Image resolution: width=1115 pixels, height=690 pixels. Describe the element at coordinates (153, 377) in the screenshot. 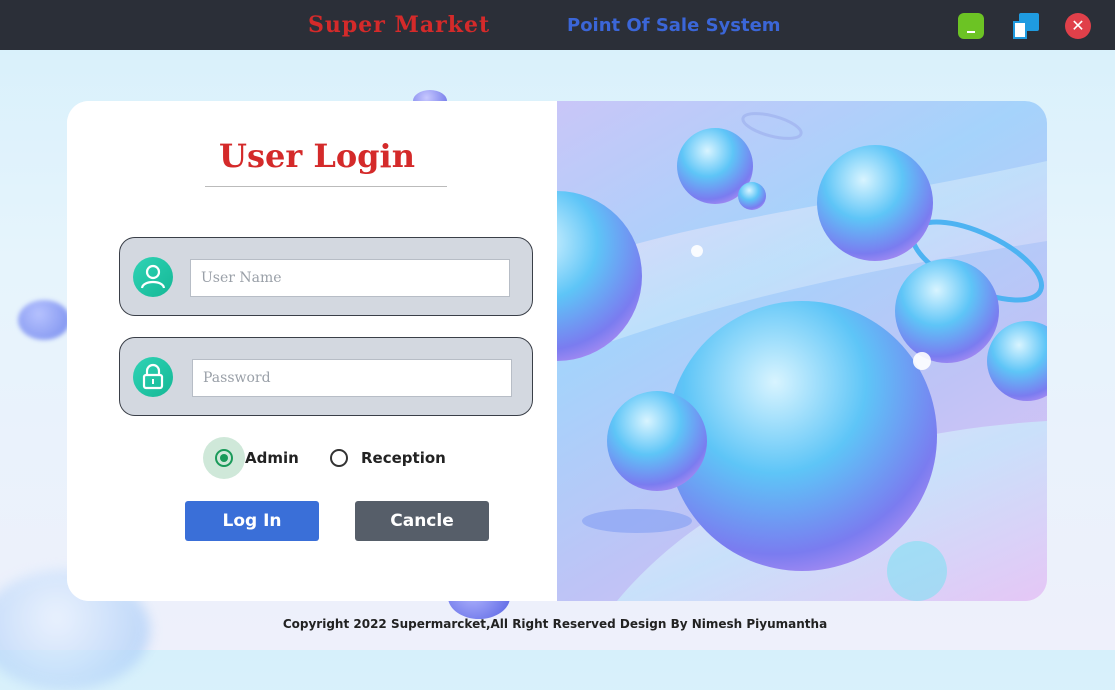

I see `lock-icon` at that location.